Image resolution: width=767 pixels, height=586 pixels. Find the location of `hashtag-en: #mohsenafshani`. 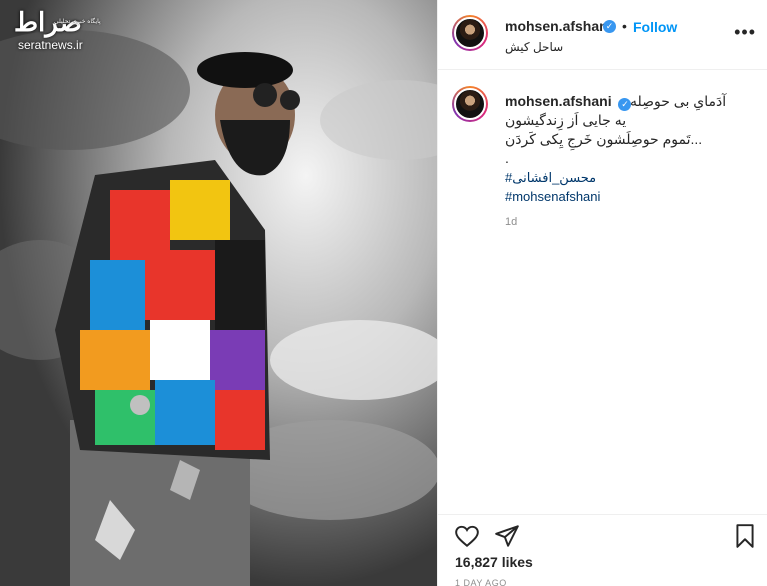

hashtag-en: #mohsenafshani is located at coordinates (632, 196).